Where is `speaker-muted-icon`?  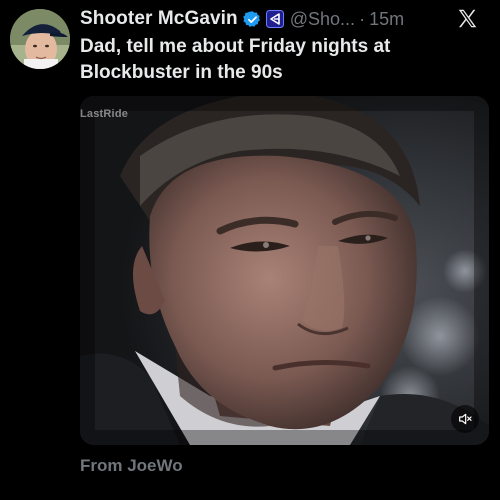
speaker-muted-icon is located at coordinates (465, 419).